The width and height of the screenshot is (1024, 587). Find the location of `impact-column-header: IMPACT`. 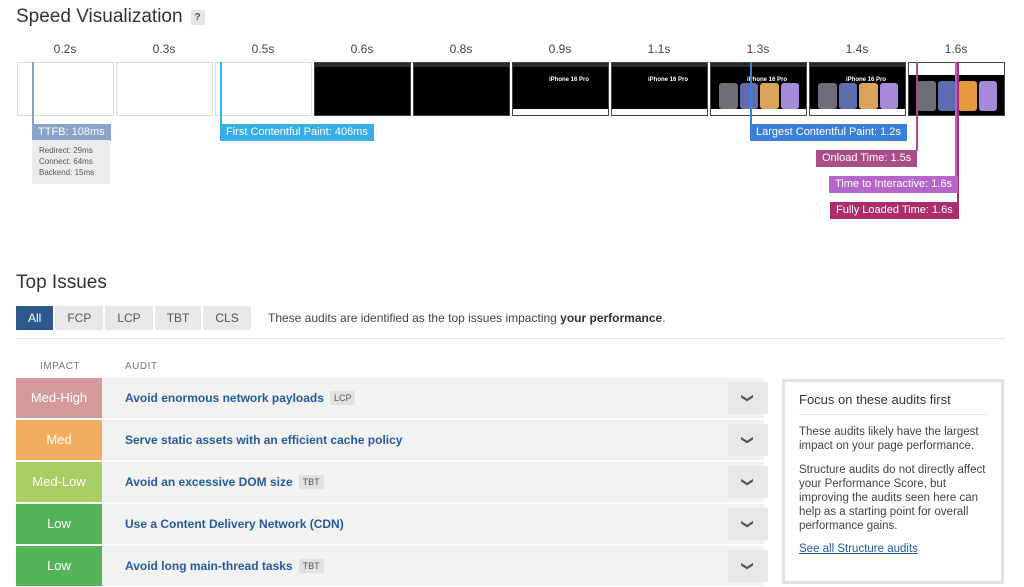

impact-column-header: IMPACT is located at coordinates (60, 366).